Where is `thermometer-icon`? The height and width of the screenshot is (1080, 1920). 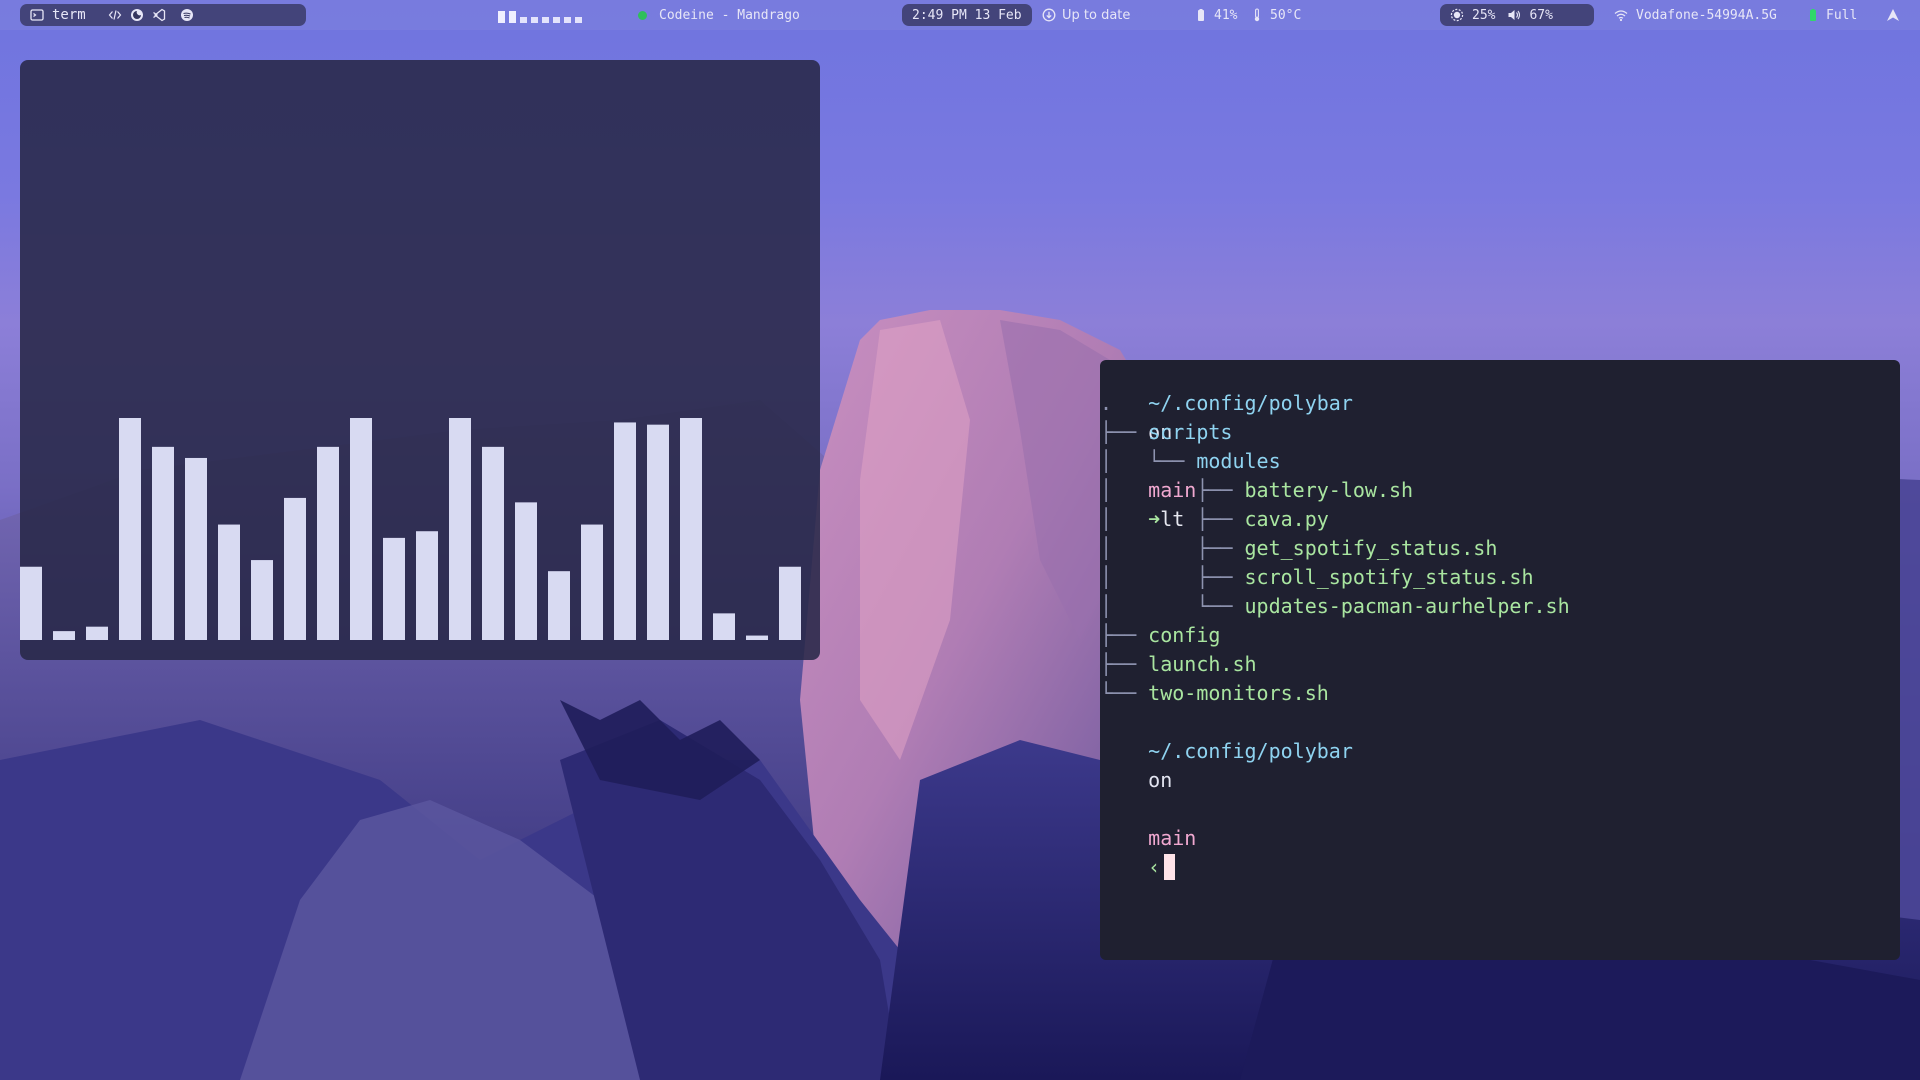
thermometer-icon is located at coordinates (1257, 15).